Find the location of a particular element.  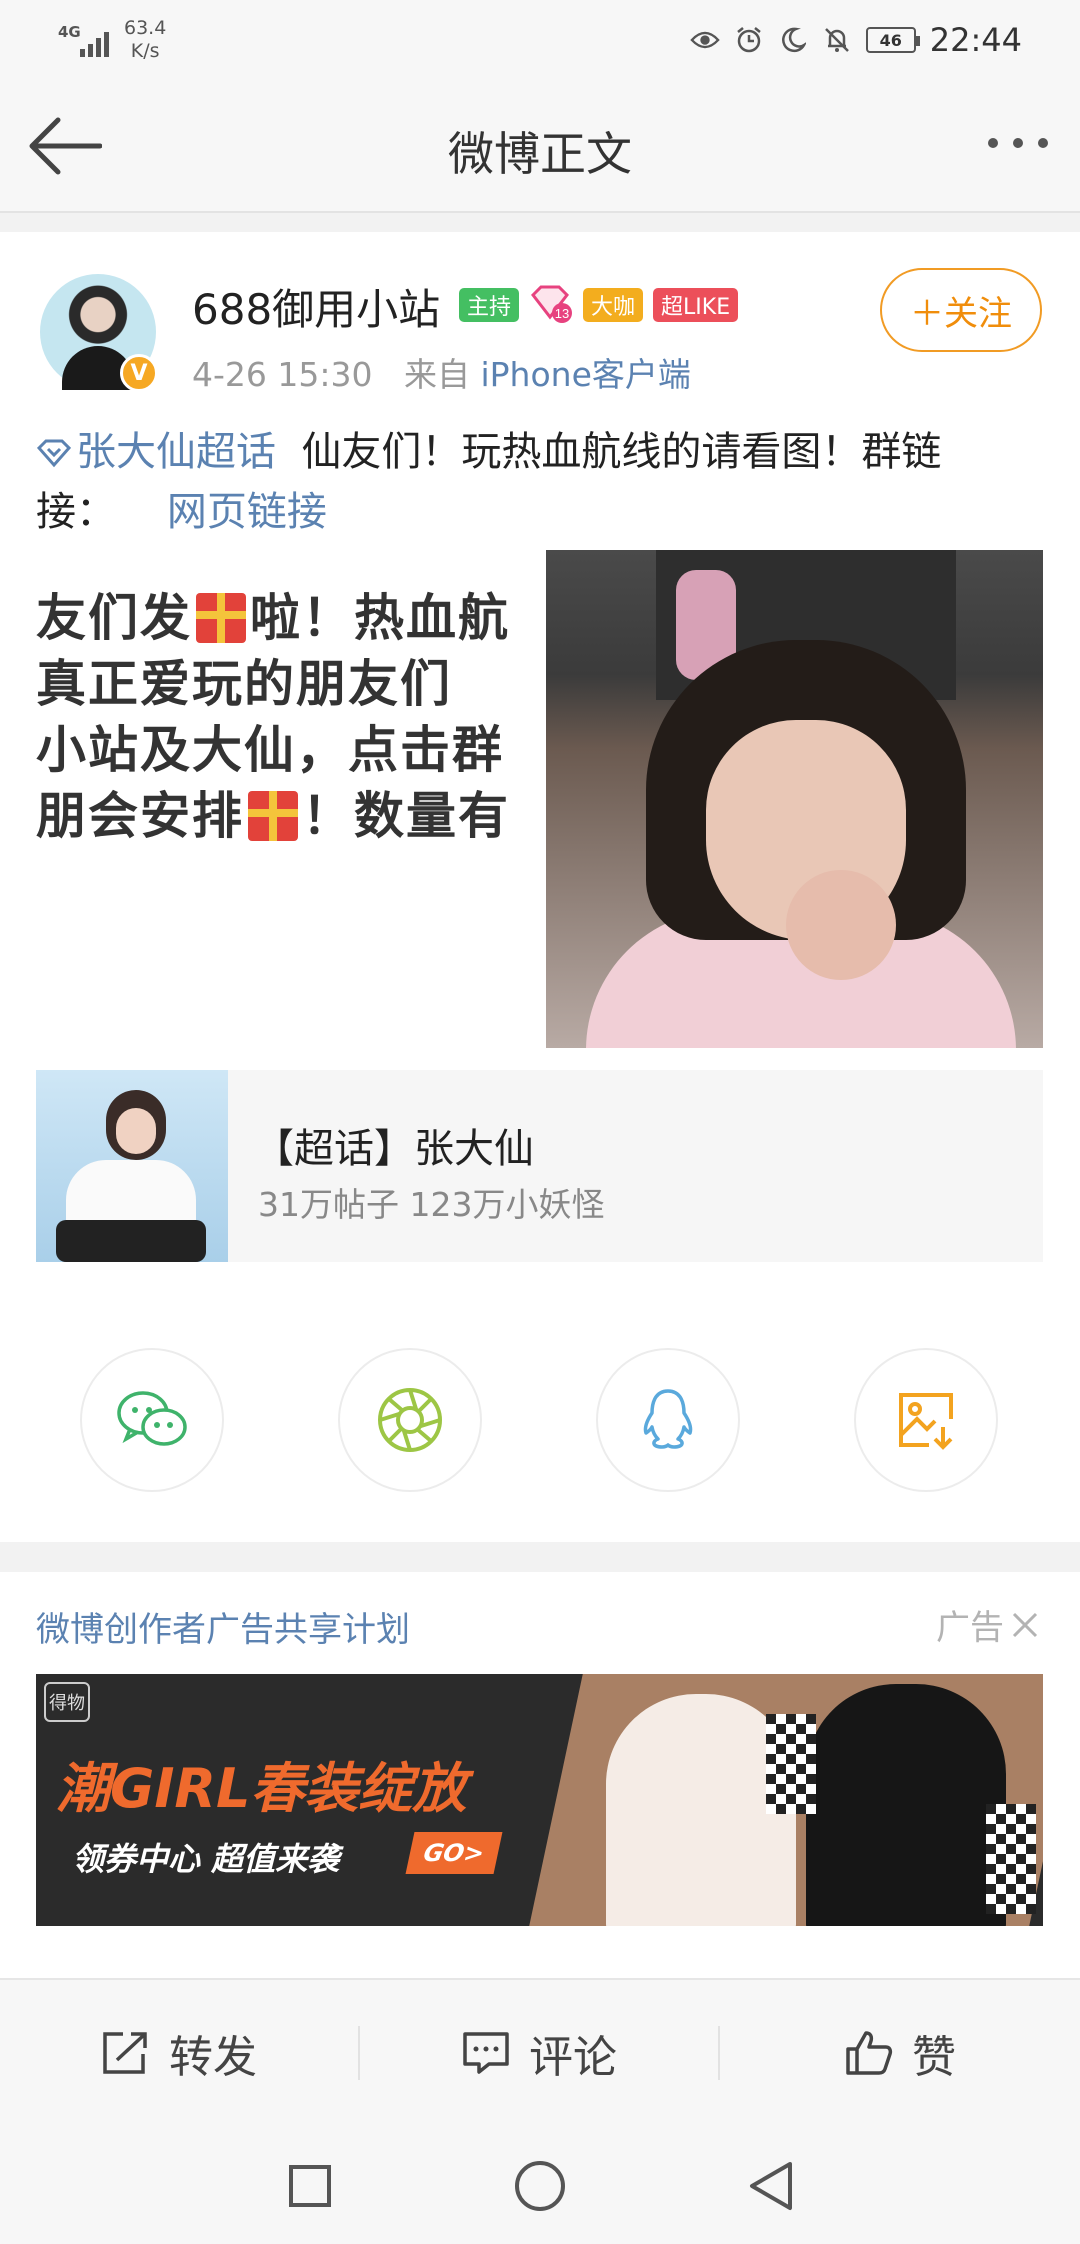

network-speed: 63.4 K/s is located at coordinates (145, 40).